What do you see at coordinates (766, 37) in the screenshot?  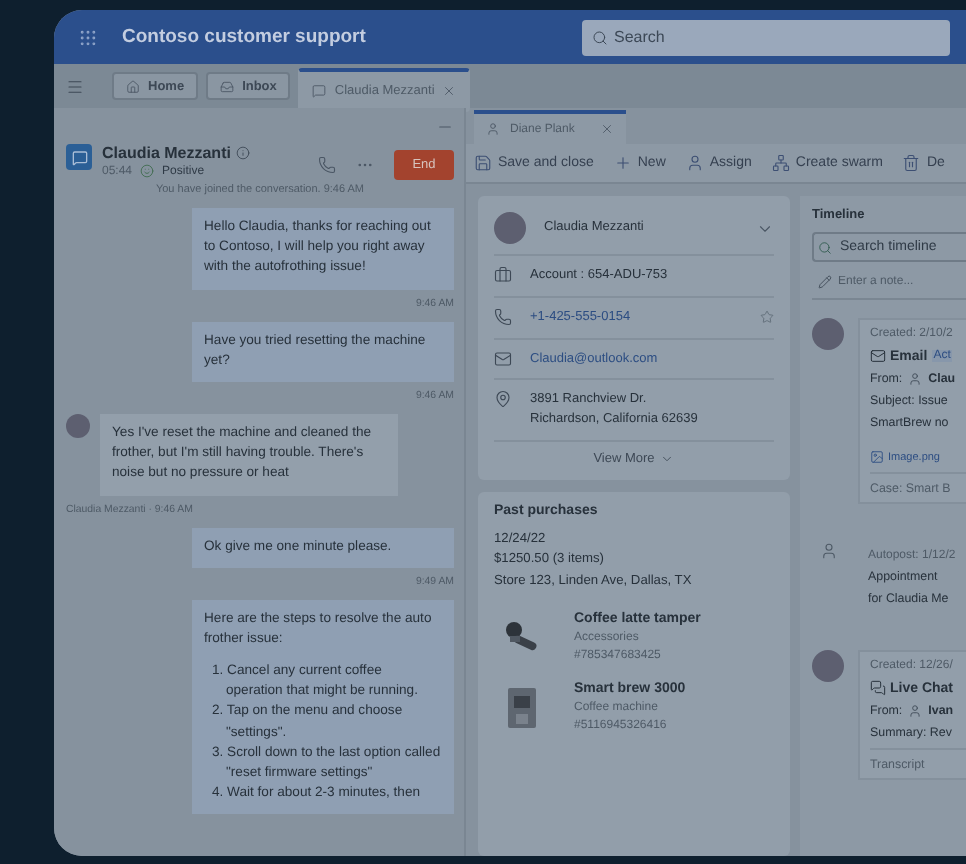 I see `search-field: Search` at bounding box center [766, 37].